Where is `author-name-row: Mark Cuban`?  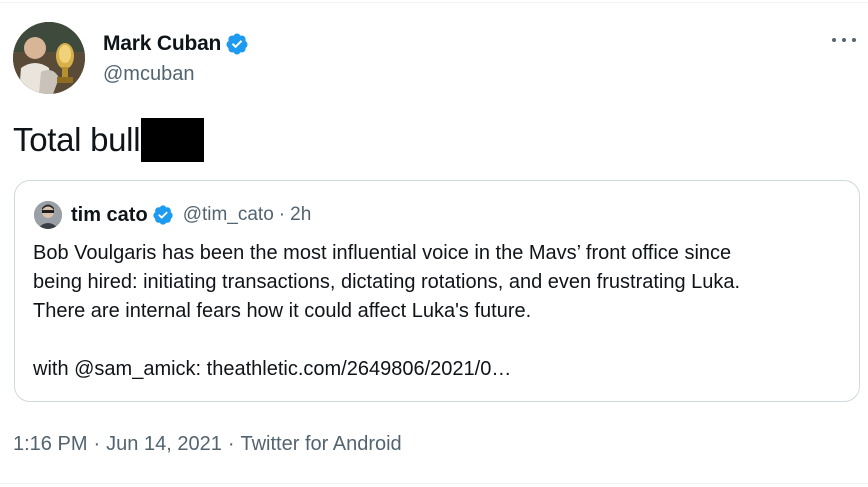 author-name-row: Mark Cuban is located at coordinates (176, 44).